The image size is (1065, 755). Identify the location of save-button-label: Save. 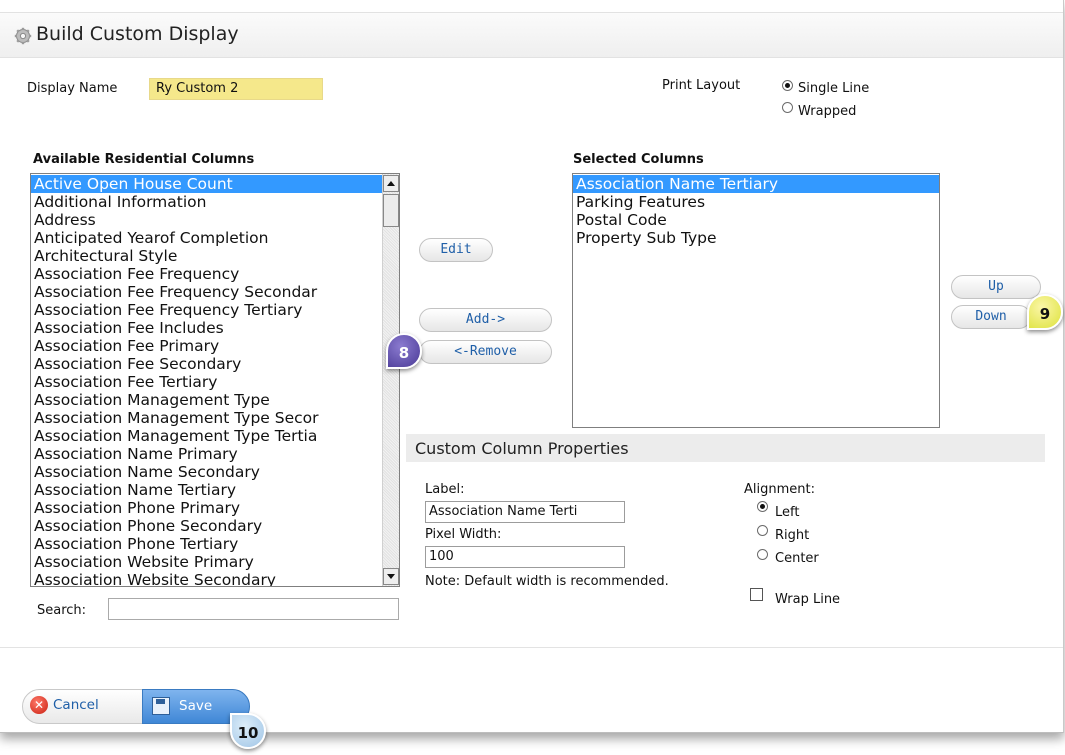
(196, 706).